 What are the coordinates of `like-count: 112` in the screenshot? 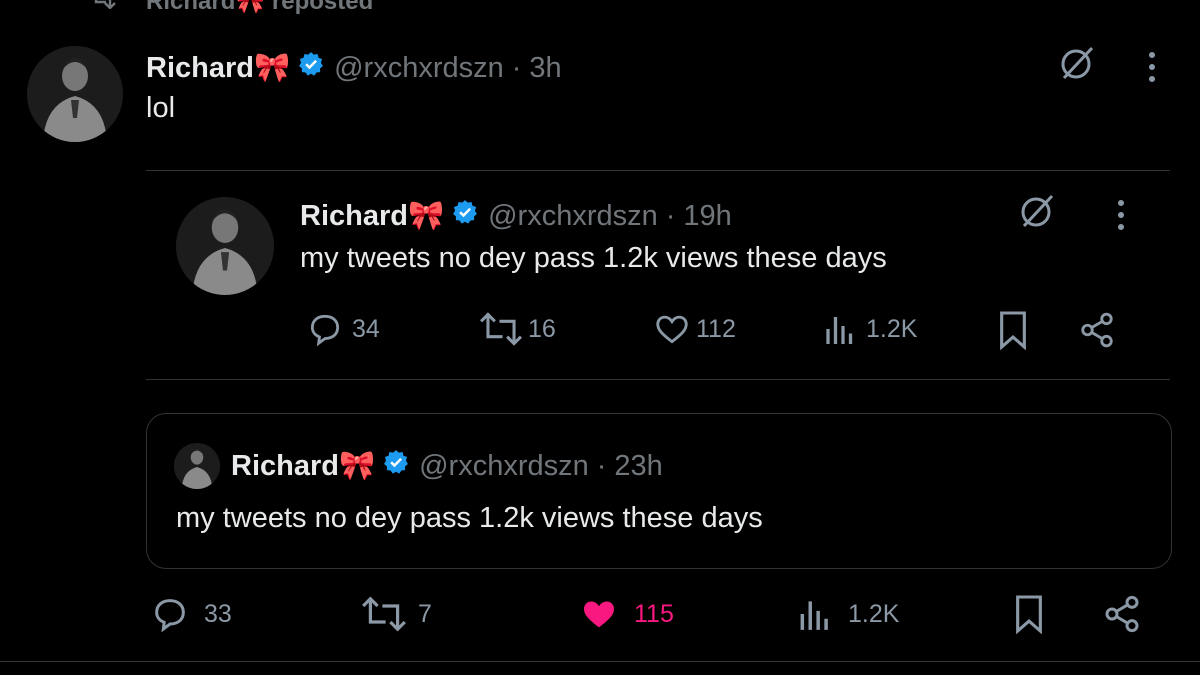 It's located at (716, 328).